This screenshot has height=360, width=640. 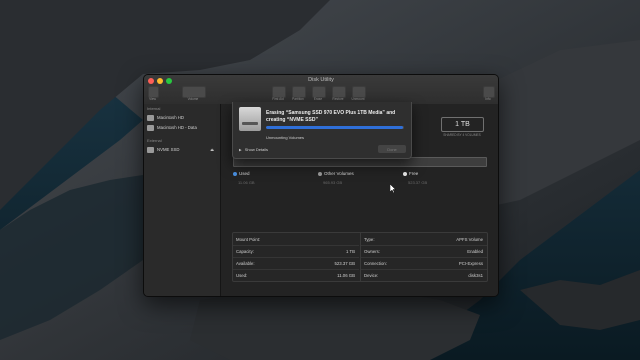 What do you see at coordinates (235, 173) in the screenshot?
I see `used-dot-icon` at bounding box center [235, 173].